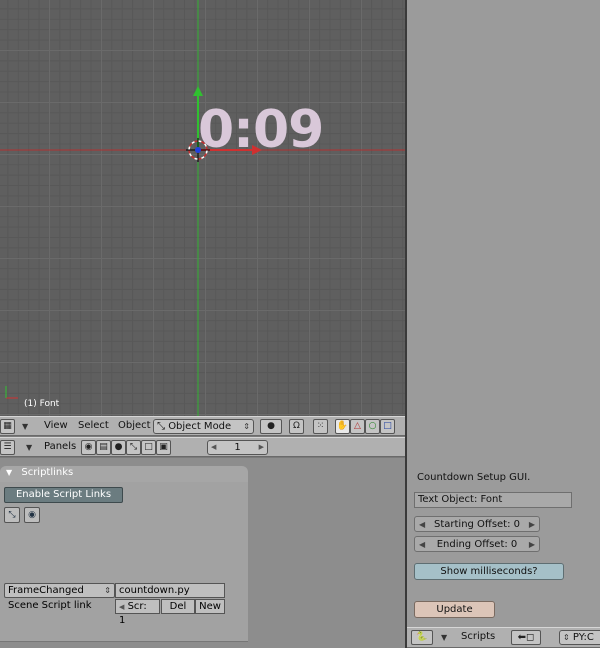  I want to click on mode-select: ⤡ Object Mode ⇕, so click(203, 426).